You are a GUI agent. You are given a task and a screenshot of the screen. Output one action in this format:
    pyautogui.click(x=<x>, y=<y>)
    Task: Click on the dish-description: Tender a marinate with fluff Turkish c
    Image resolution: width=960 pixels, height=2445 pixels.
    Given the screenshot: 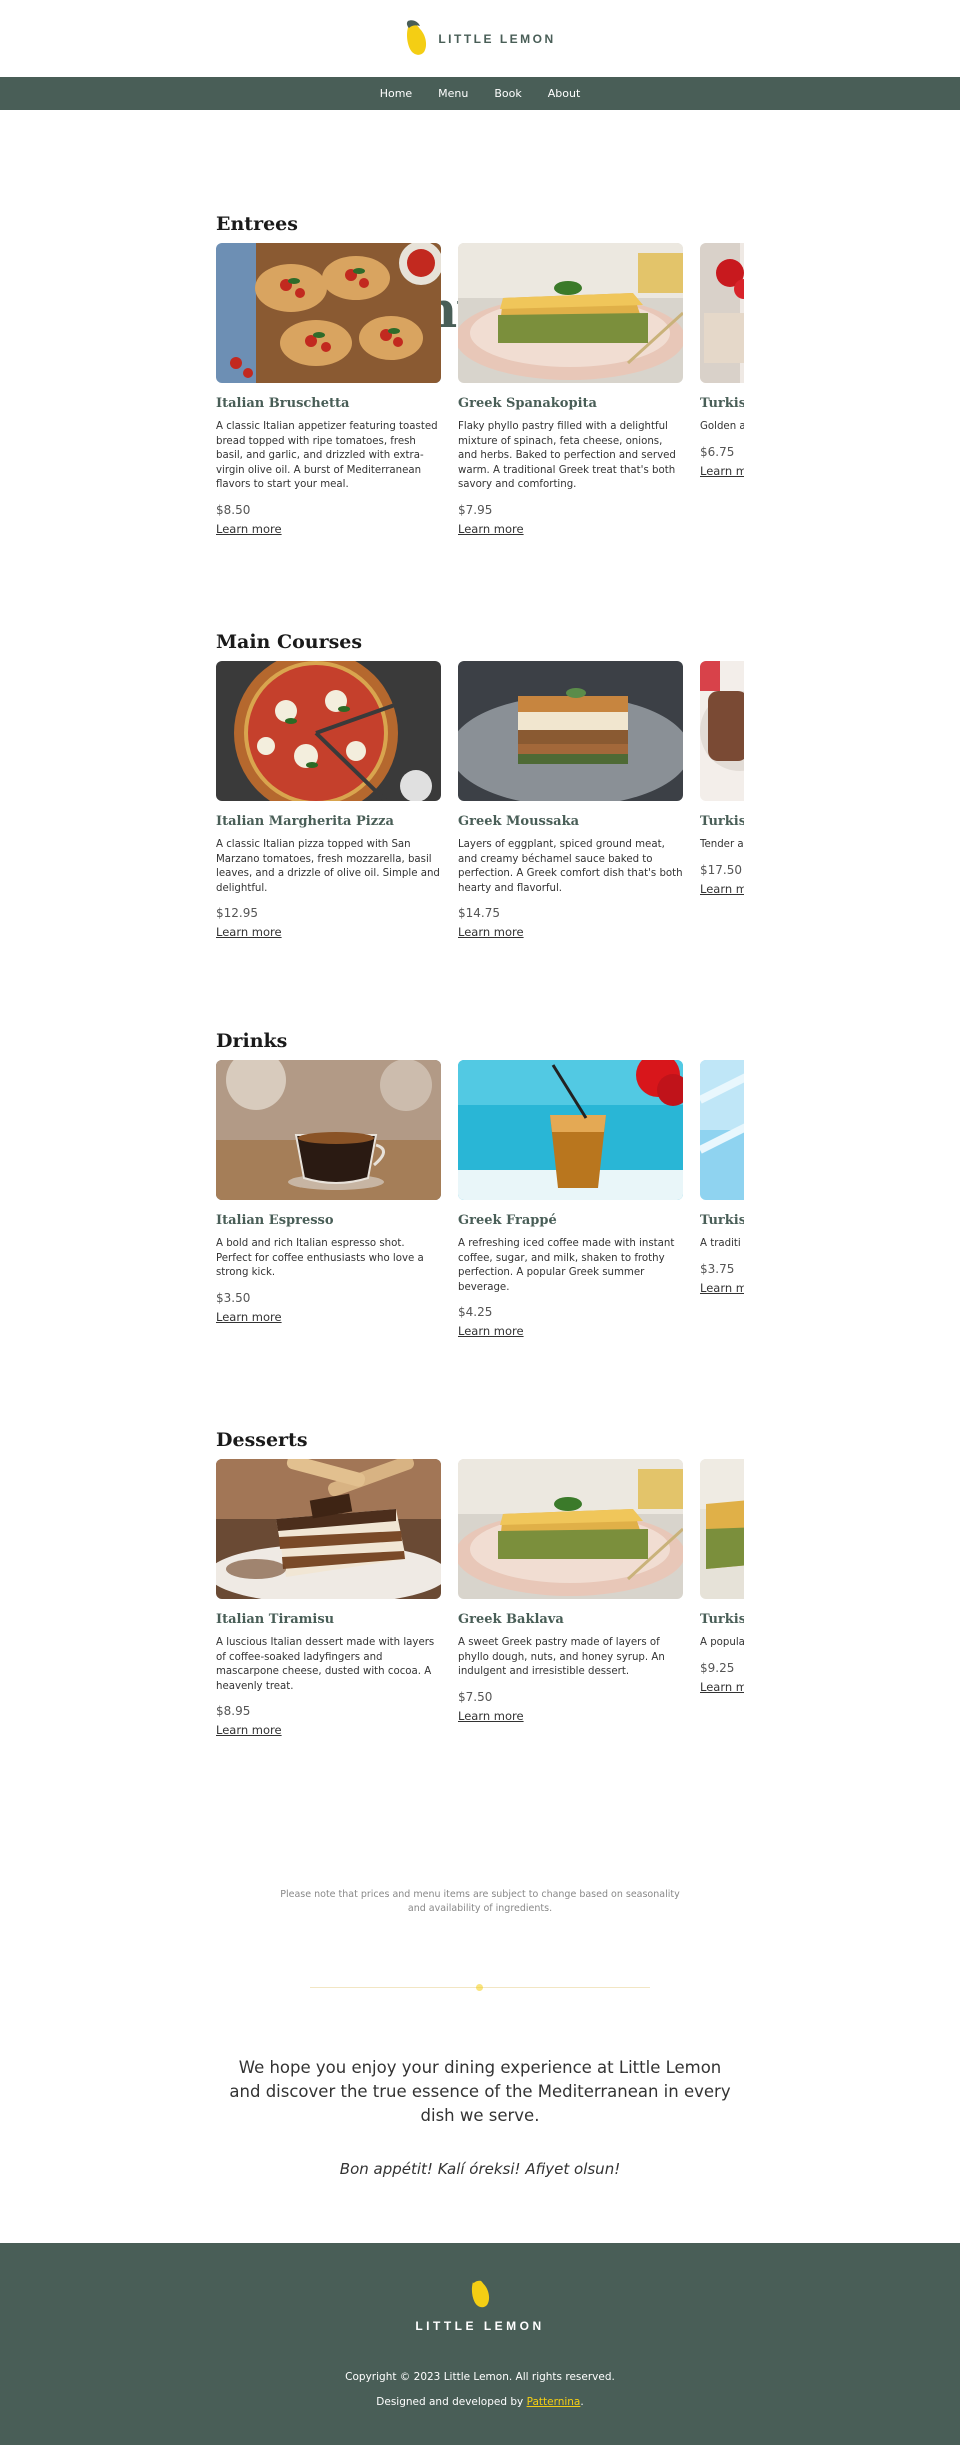 What is the action you would take?
    pyautogui.click(x=722, y=844)
    